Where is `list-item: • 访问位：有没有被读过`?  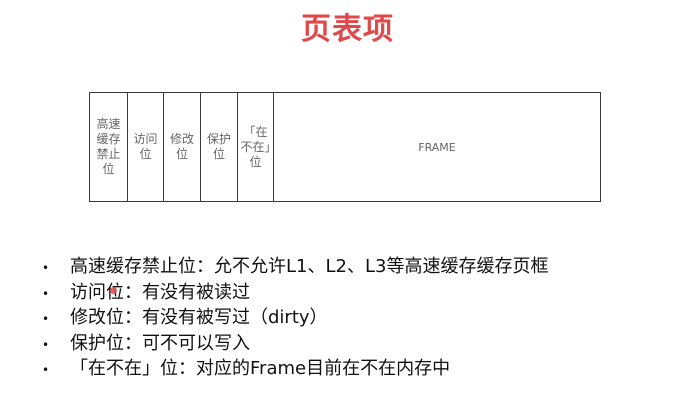 list-item: • 访问位：有没有被读过 is located at coordinates (295, 294).